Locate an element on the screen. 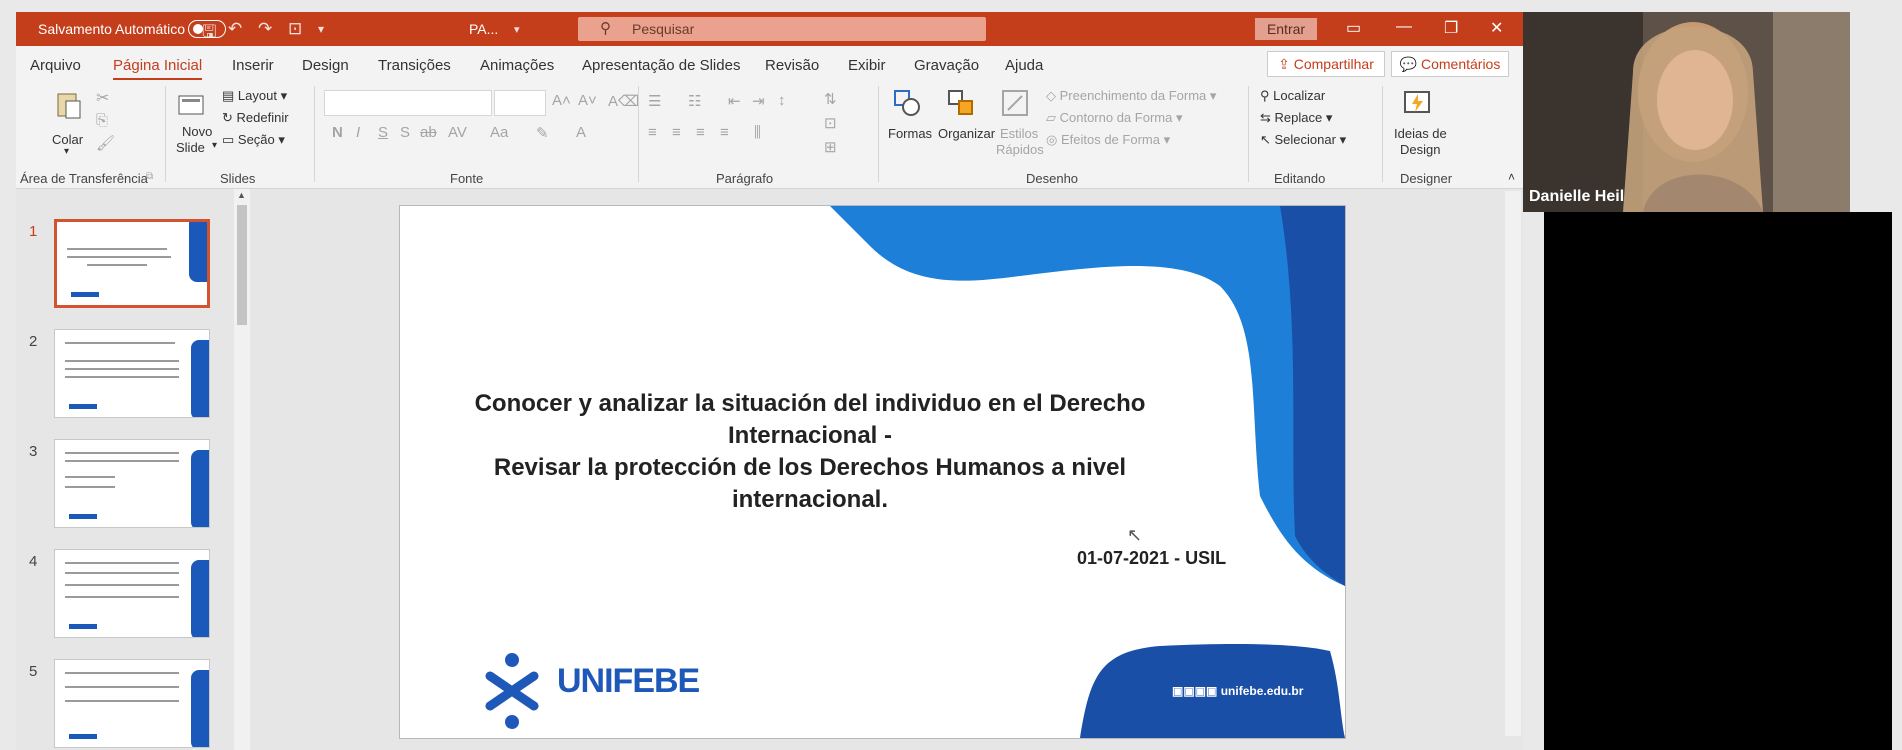 The width and height of the screenshot is (1902, 750). quick-styles-label-2: Rápidos is located at coordinates (1020, 149).